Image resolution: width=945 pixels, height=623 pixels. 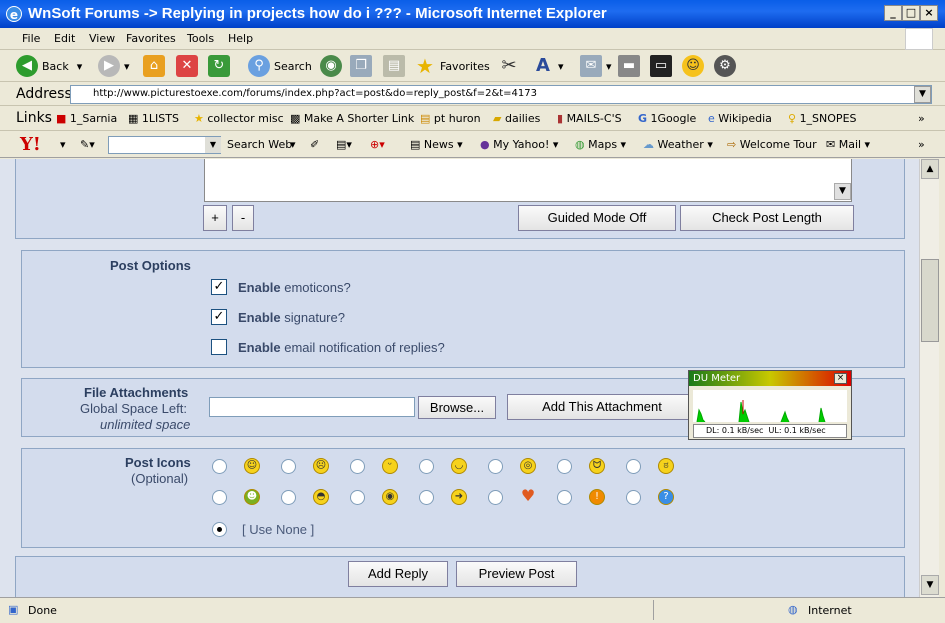 What do you see at coordinates (151, 38) in the screenshot?
I see `menu-favorites: Favorites` at bounding box center [151, 38].